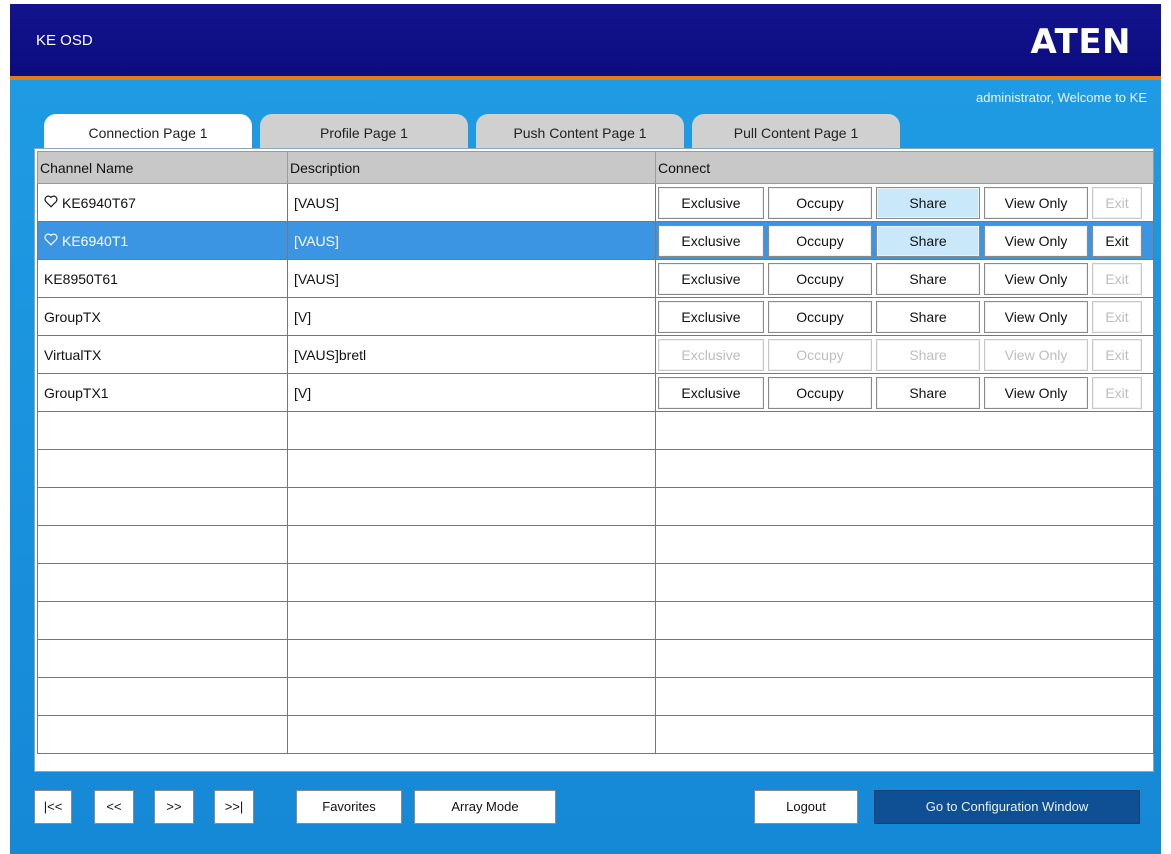 The image size is (1171, 854). Describe the element at coordinates (1061, 97) in the screenshot. I see `welcome-text: administrator, Welcome to KE` at that location.